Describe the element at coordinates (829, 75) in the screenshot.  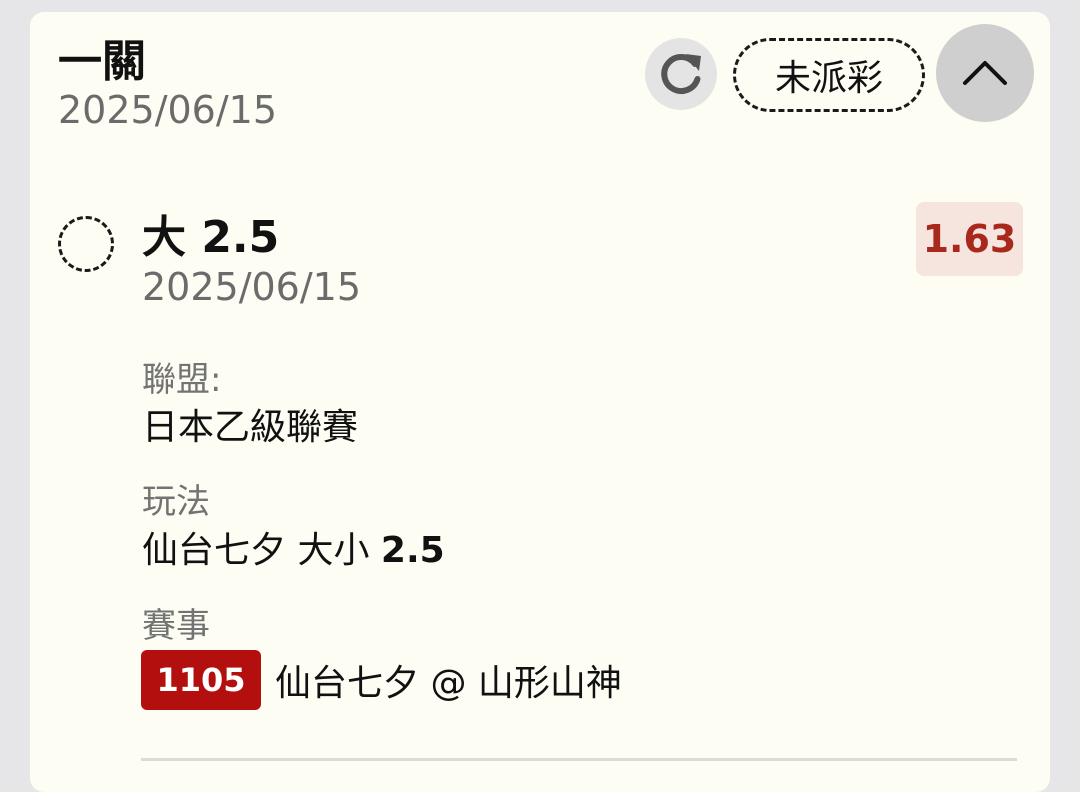
I see `settlement-status-badge: 未派彩` at that location.